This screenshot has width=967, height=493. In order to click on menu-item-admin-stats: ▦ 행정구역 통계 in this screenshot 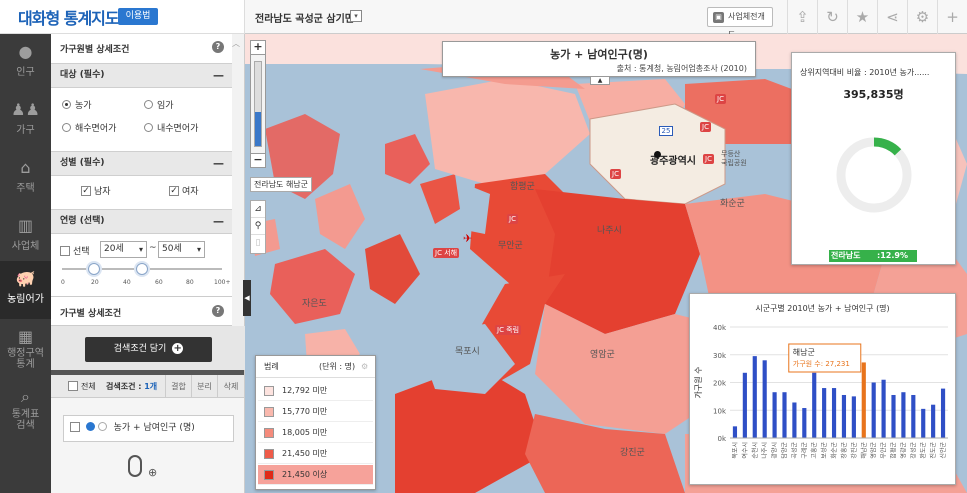, I will do `click(25, 349)`.